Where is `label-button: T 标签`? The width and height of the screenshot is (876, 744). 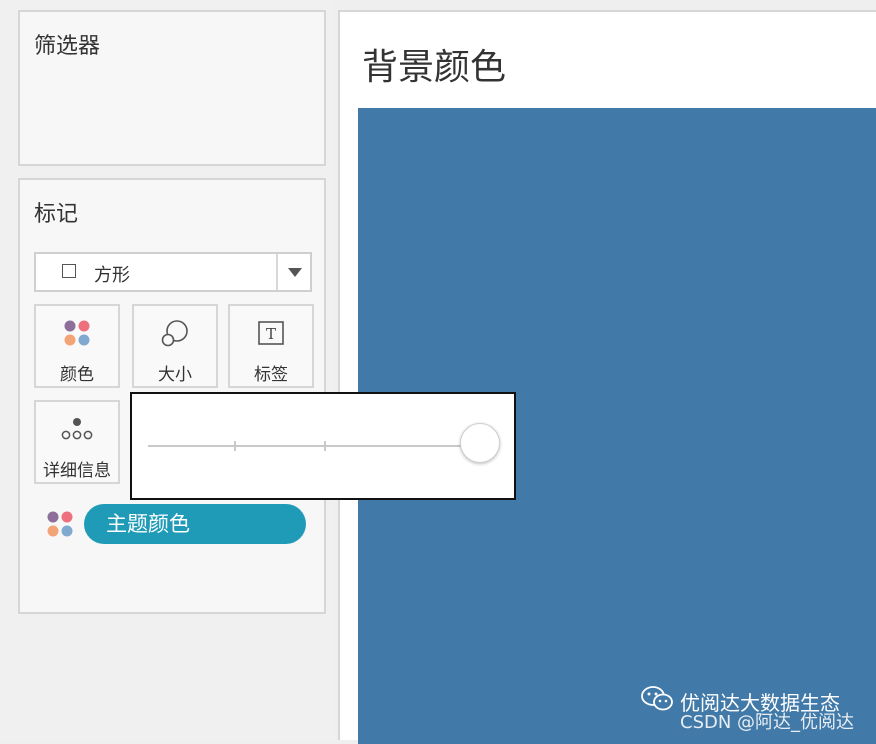
label-button: T 标签 is located at coordinates (271, 346).